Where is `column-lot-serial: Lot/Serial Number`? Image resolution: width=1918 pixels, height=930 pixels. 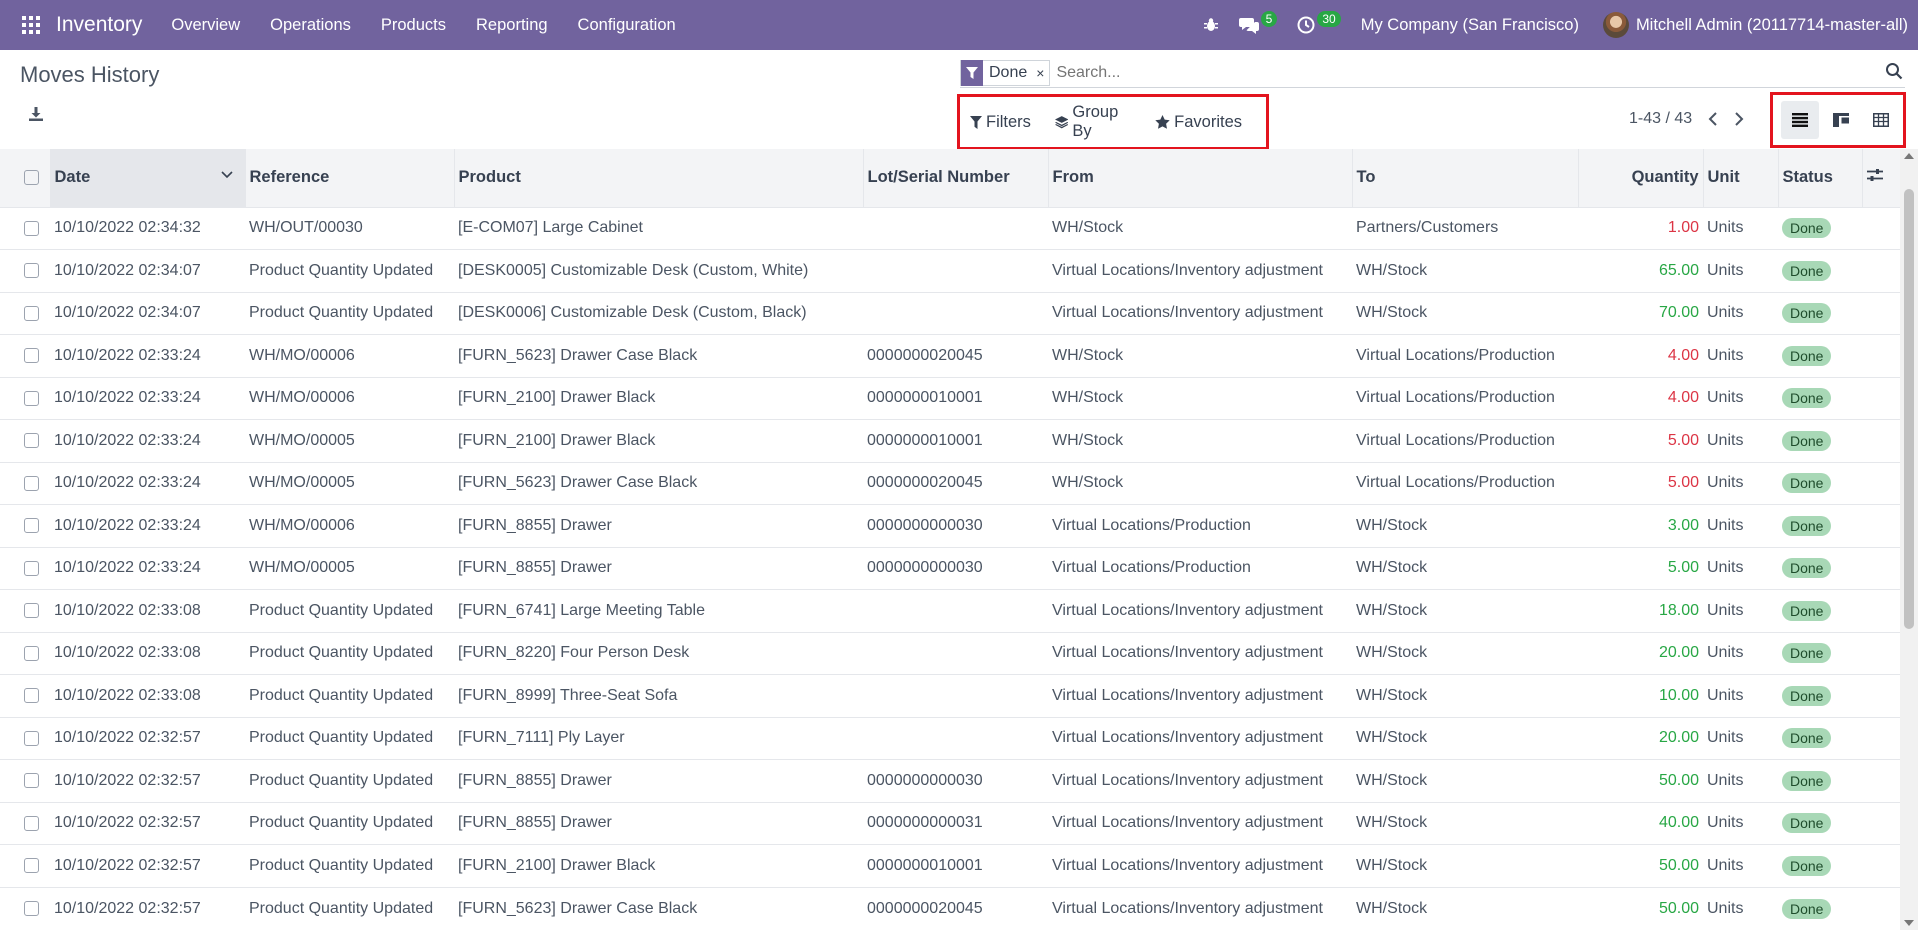 column-lot-serial: Lot/Serial Number is located at coordinates (955, 178).